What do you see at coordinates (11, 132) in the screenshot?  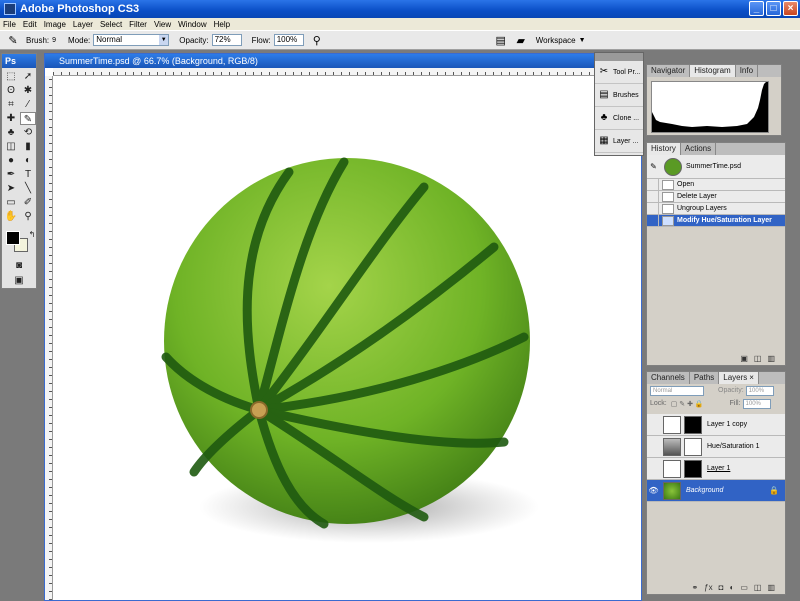 I see `clone-stamp-tool-icon: ♣` at bounding box center [11, 132].